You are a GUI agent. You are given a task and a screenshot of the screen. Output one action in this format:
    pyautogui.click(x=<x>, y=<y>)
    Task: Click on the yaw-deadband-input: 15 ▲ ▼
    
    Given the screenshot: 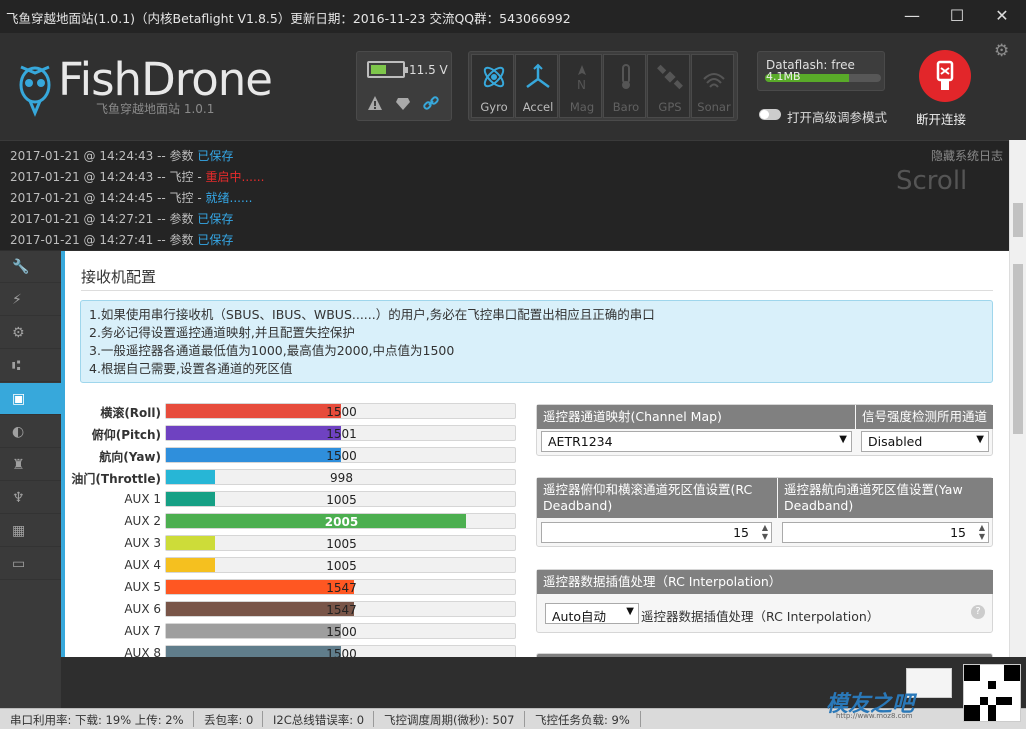 What is the action you would take?
    pyautogui.click(x=885, y=532)
    